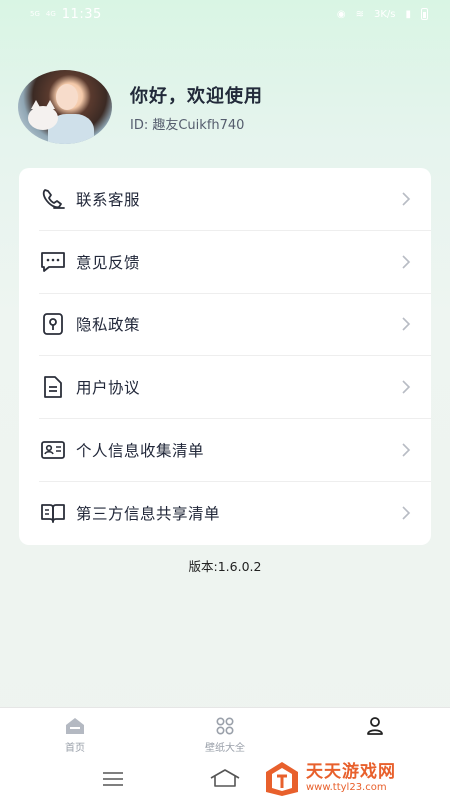  What do you see at coordinates (140, 451) in the screenshot?
I see `menu-item-label: 个人信息收集清单` at bounding box center [140, 451].